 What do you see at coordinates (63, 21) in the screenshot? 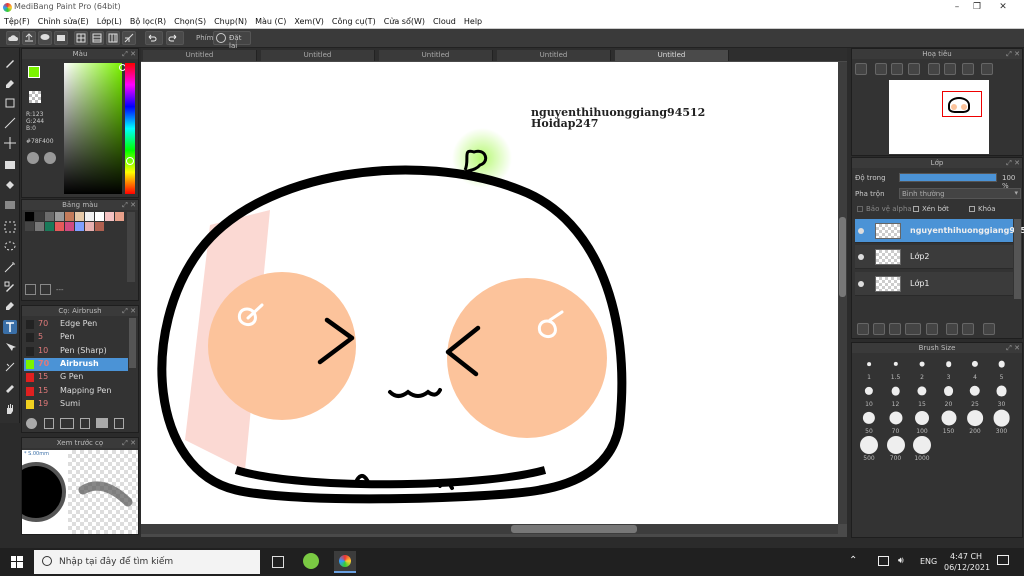
I see `menu-edit: Chỉnh sửa(E)` at bounding box center [63, 21].